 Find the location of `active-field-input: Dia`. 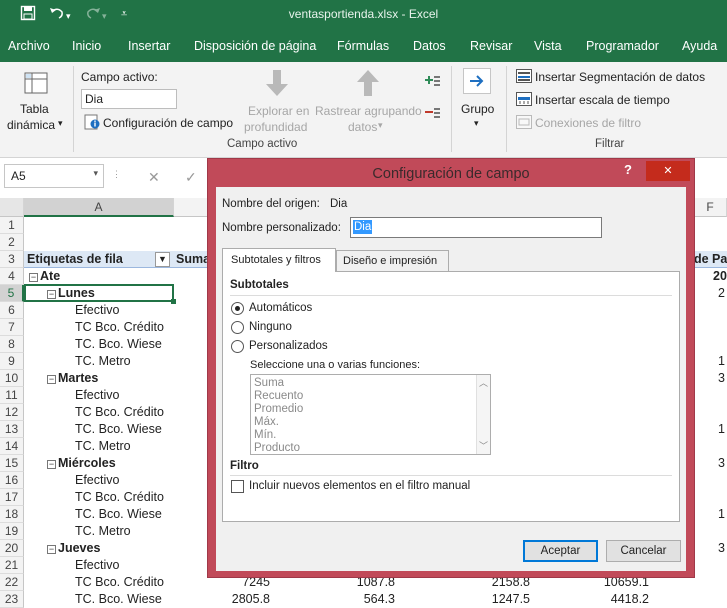

active-field-input: Dia is located at coordinates (129, 99).